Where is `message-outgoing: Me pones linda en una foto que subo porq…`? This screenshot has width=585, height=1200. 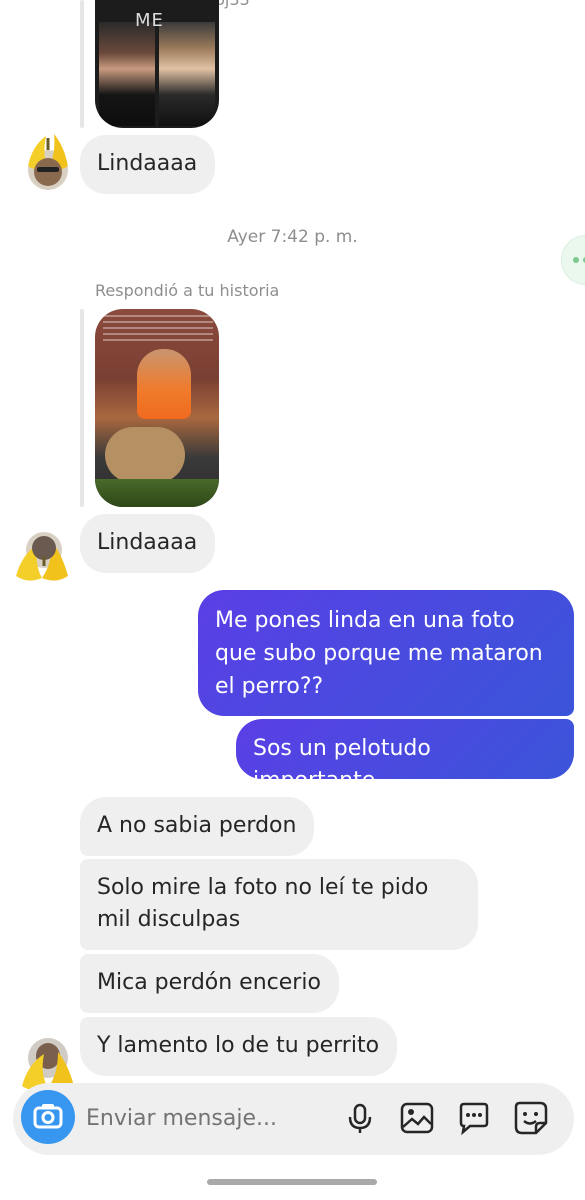
message-outgoing: Me pones linda en una foto que subo porq… is located at coordinates (386, 653).